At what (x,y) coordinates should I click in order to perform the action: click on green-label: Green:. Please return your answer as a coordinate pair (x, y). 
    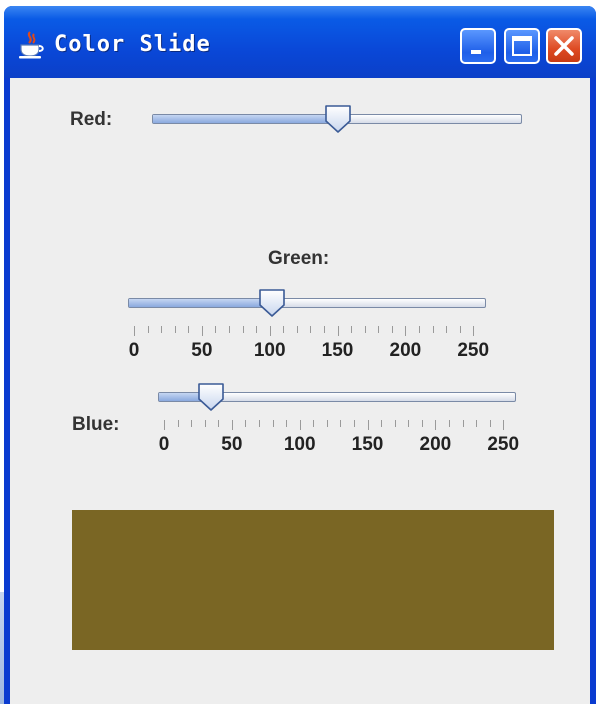
    Looking at the image, I should click on (299, 258).